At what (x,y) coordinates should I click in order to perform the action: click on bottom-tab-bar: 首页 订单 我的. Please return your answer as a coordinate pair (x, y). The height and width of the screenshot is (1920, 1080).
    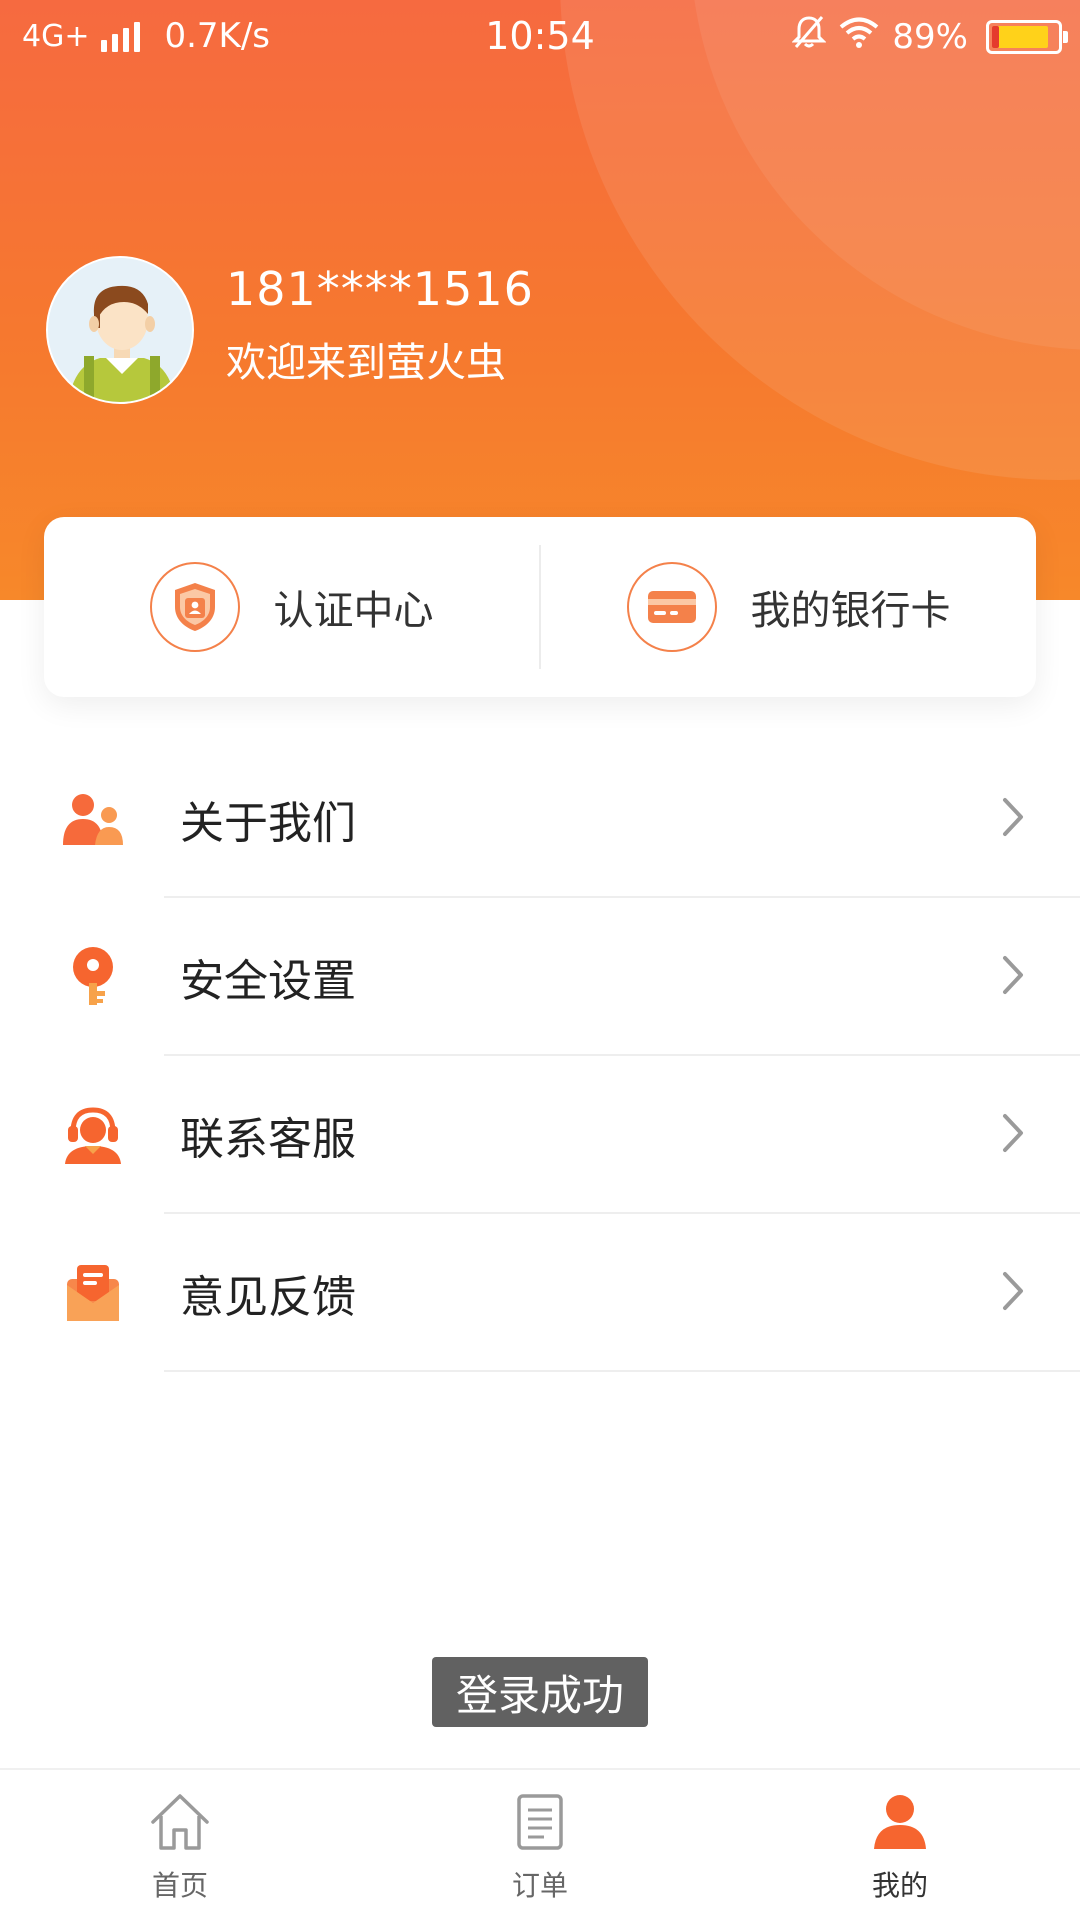
    Looking at the image, I should click on (540, 1844).